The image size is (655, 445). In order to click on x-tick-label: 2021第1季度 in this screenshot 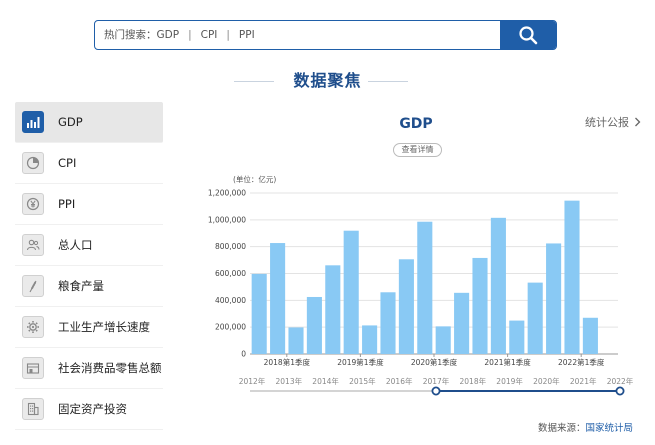, I will do `click(507, 362)`.